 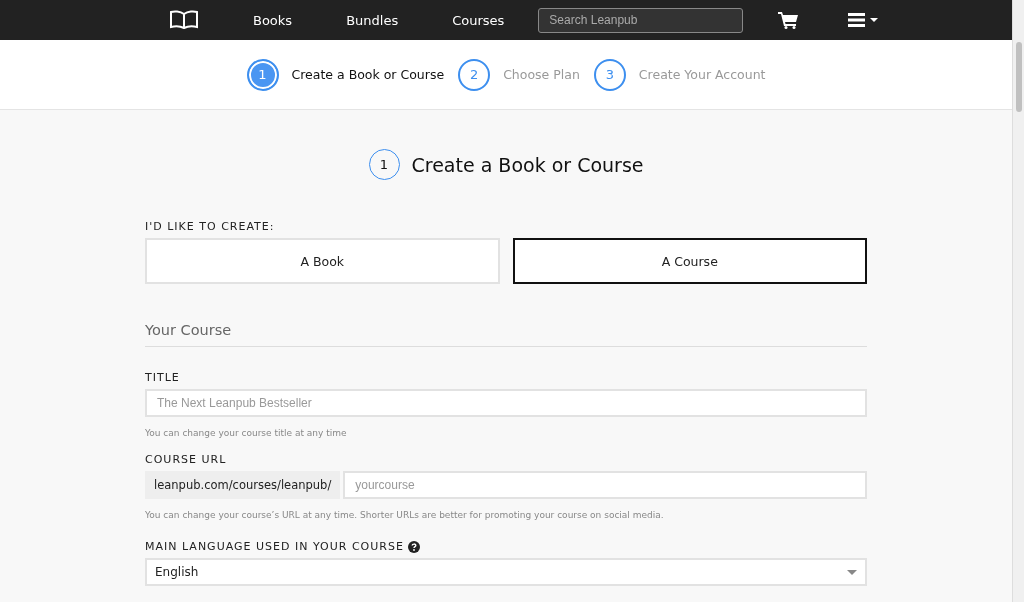 What do you see at coordinates (1018, 301) in the screenshot?
I see `scrollbar` at bounding box center [1018, 301].